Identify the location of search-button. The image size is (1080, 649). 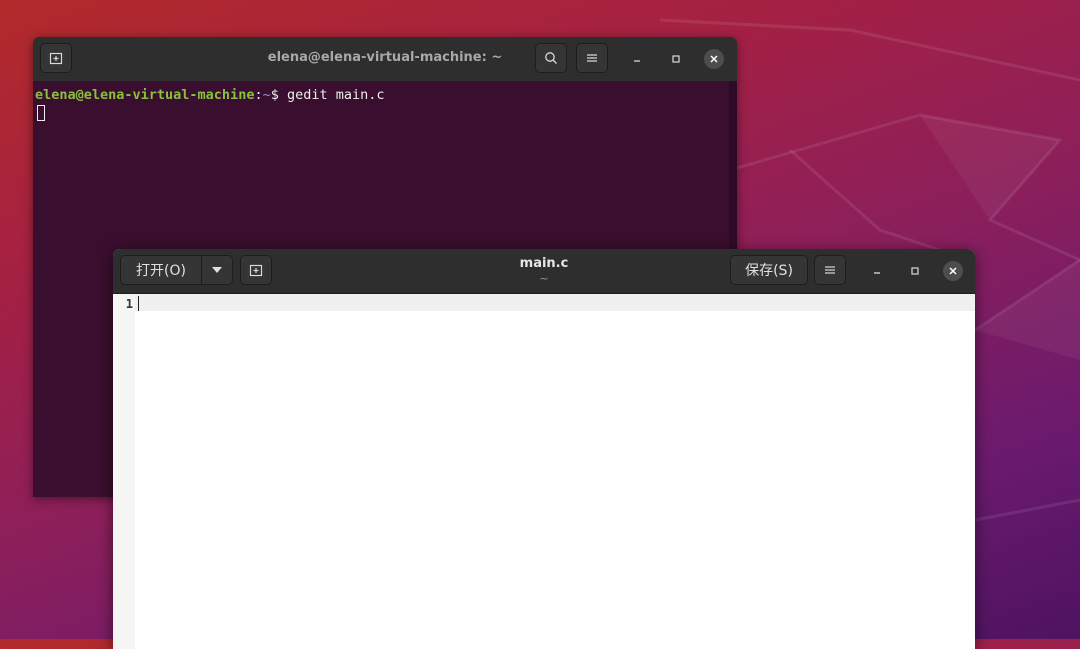
(551, 58).